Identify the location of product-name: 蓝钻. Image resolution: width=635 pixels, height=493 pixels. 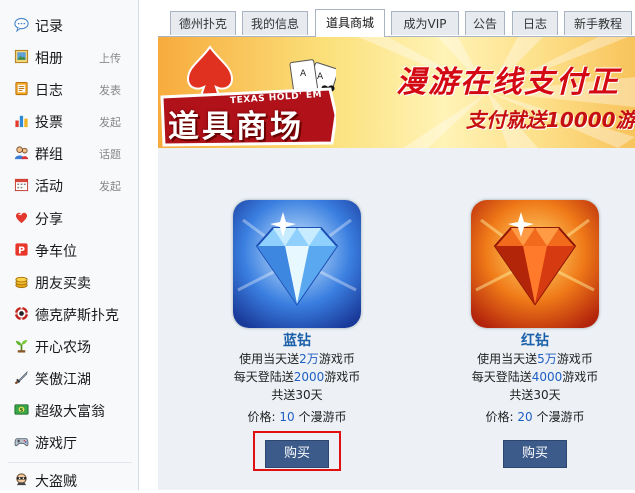
(297, 341).